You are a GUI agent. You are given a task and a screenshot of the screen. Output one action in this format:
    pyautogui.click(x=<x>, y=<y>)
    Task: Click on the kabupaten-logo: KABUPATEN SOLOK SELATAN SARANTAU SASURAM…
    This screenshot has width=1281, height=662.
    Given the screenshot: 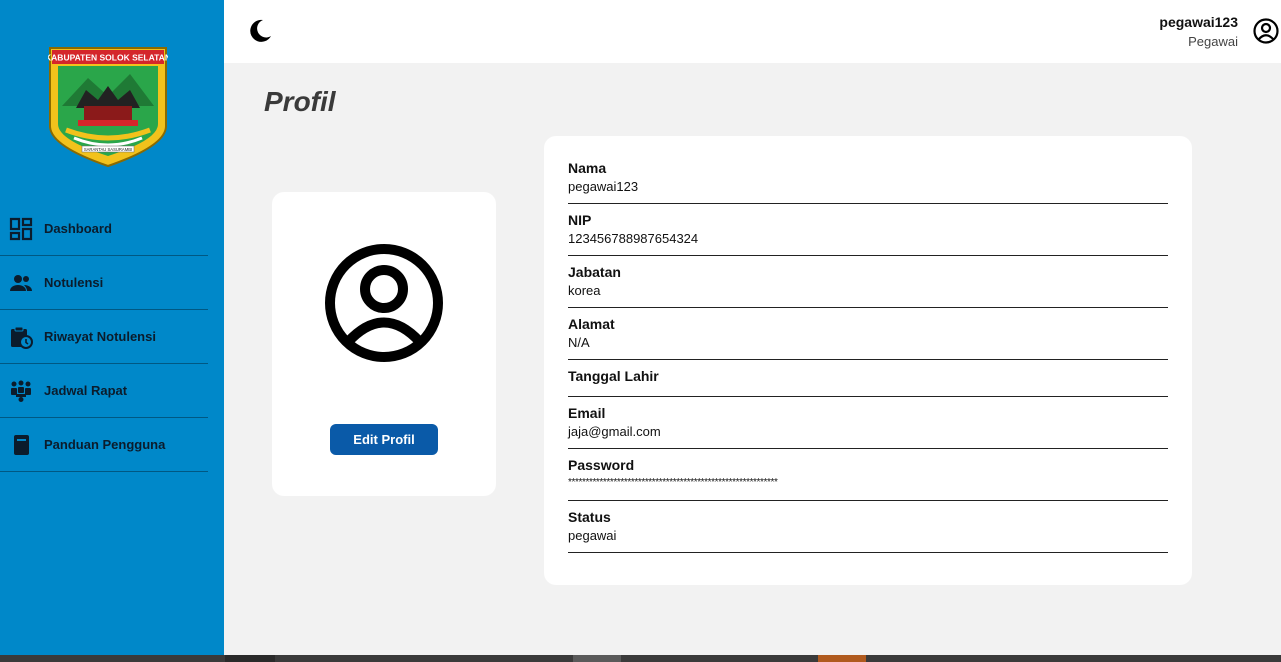 What is the action you would take?
    pyautogui.click(x=108, y=107)
    